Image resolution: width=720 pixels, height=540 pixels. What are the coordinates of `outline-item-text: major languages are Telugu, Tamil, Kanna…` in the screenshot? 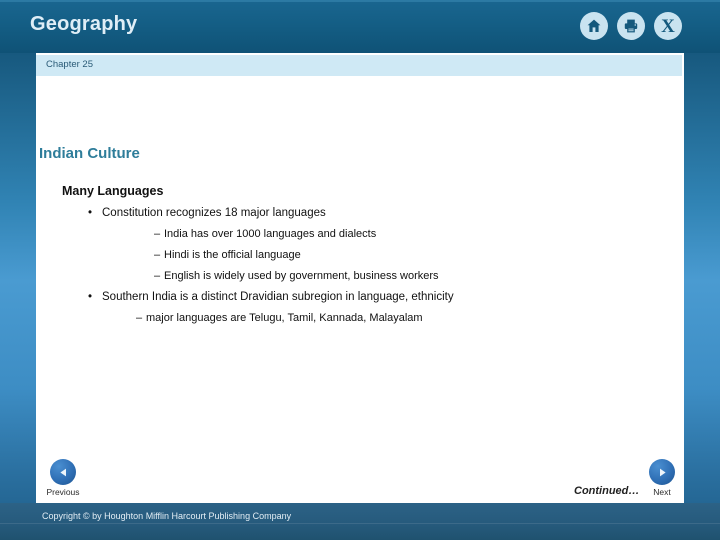 It's located at (284, 318).